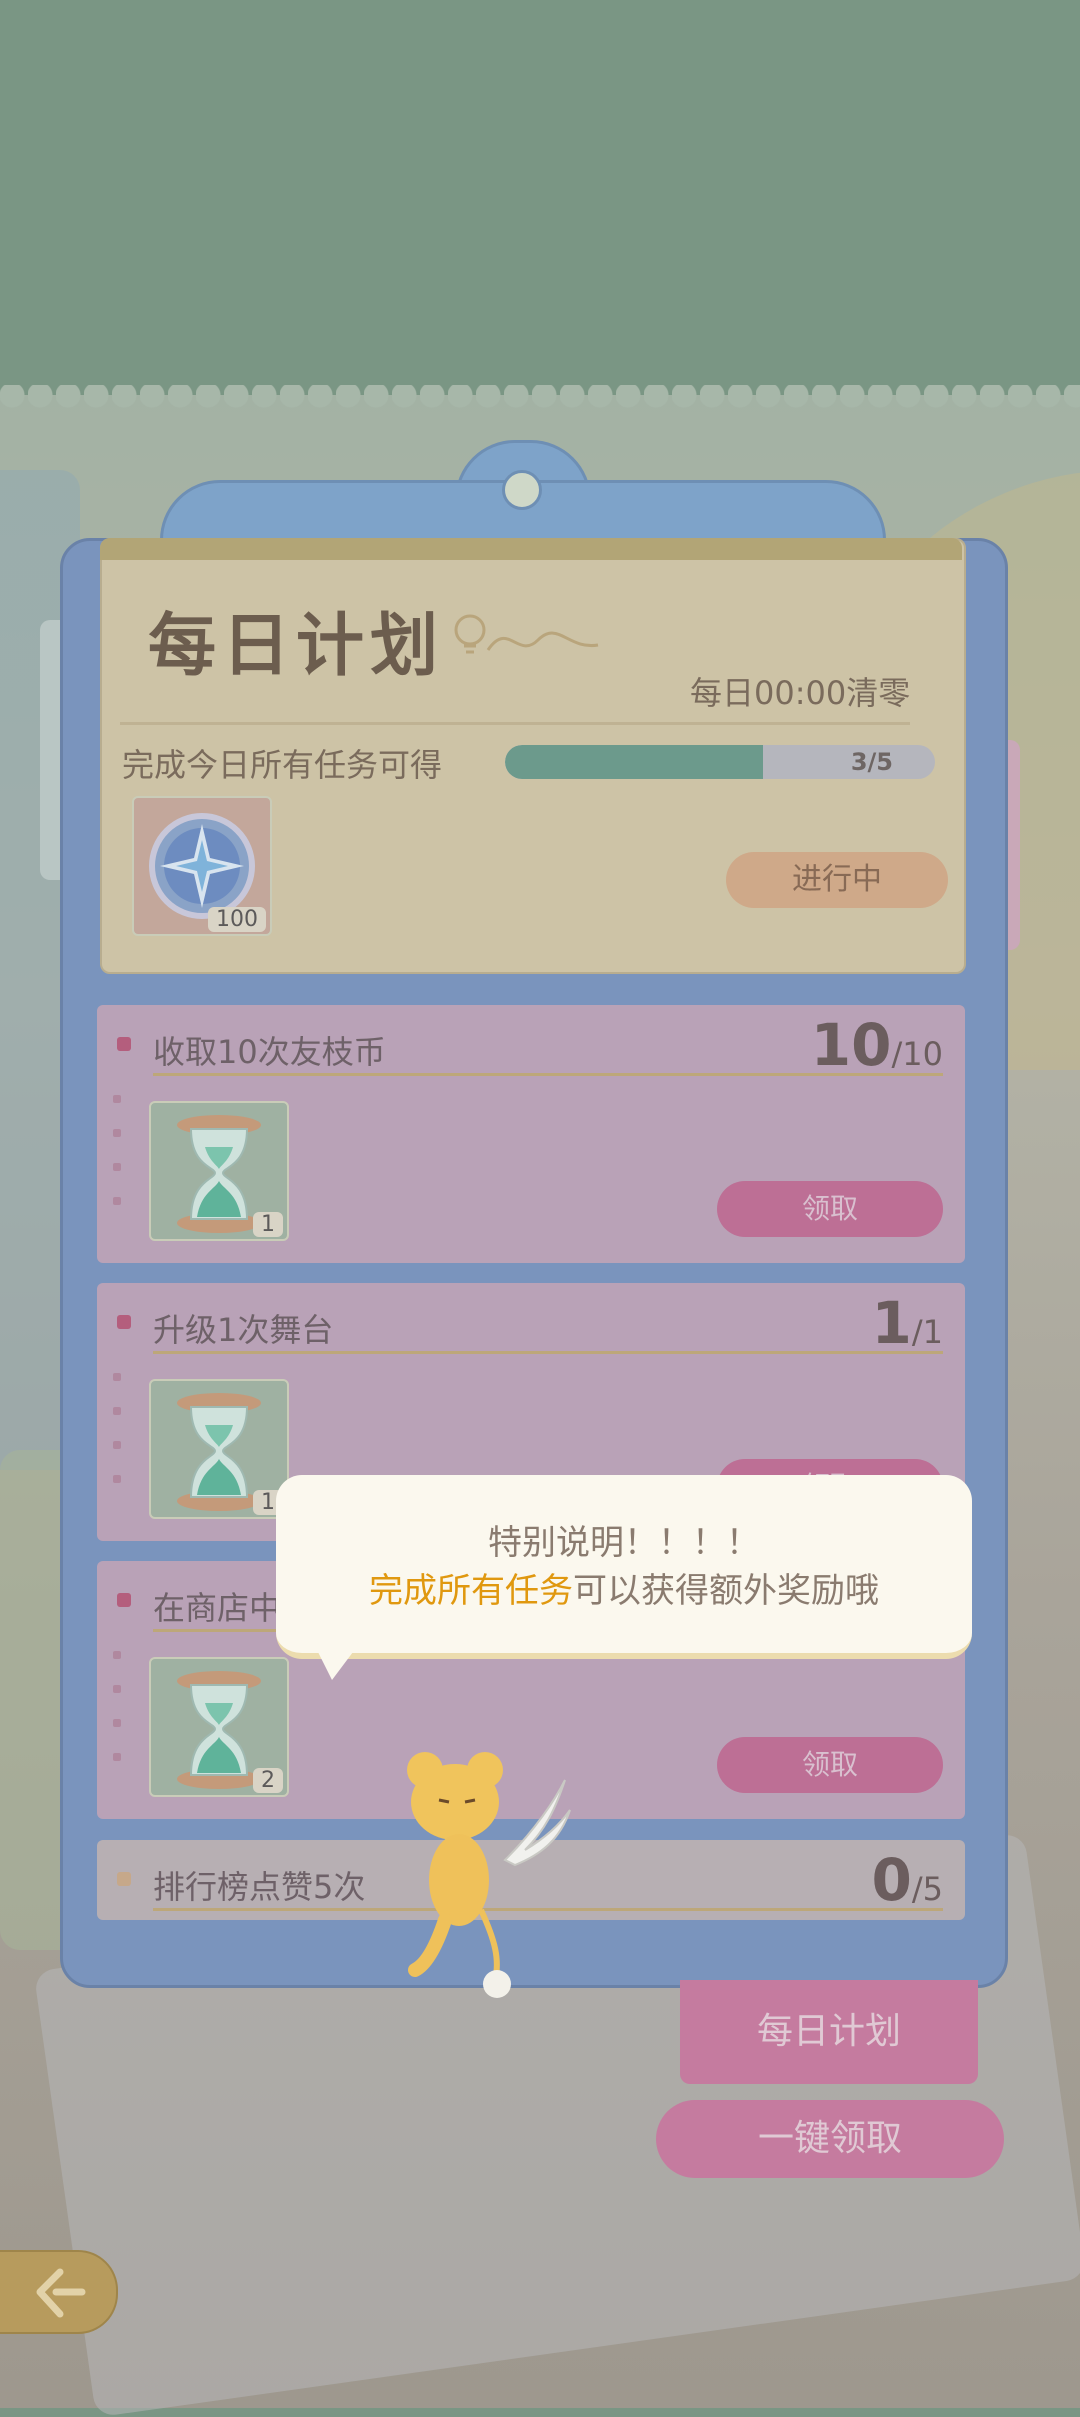 This screenshot has height=2417, width=1080. I want to click on hourglass-item: 2, so click(219, 1727).